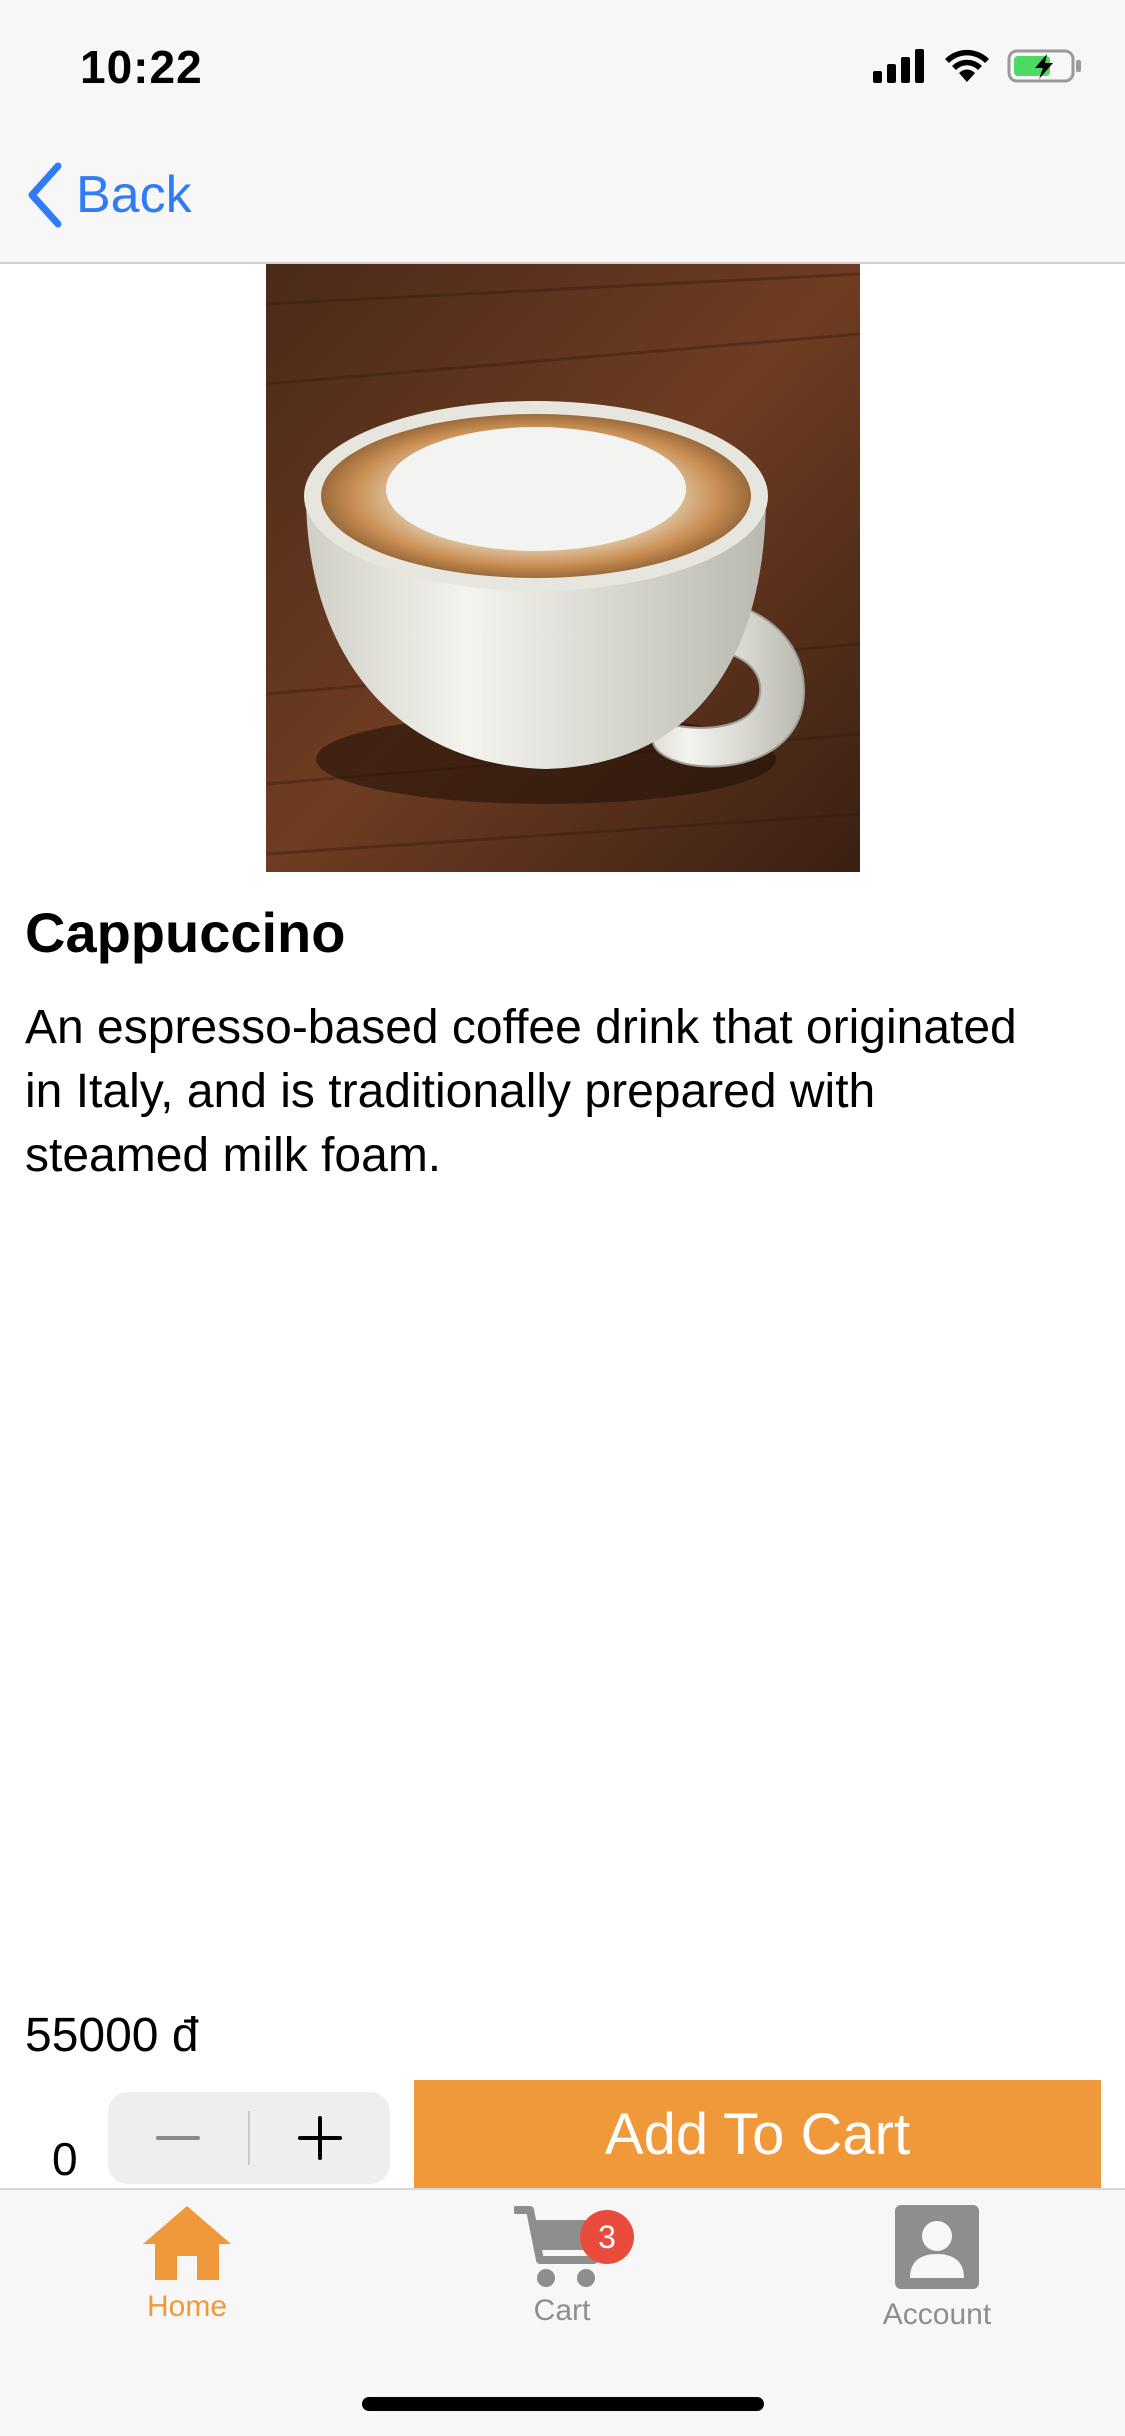 Image resolution: width=1125 pixels, height=2436 pixels. I want to click on add-to-cart-button: Add To Cart, so click(757, 2134).